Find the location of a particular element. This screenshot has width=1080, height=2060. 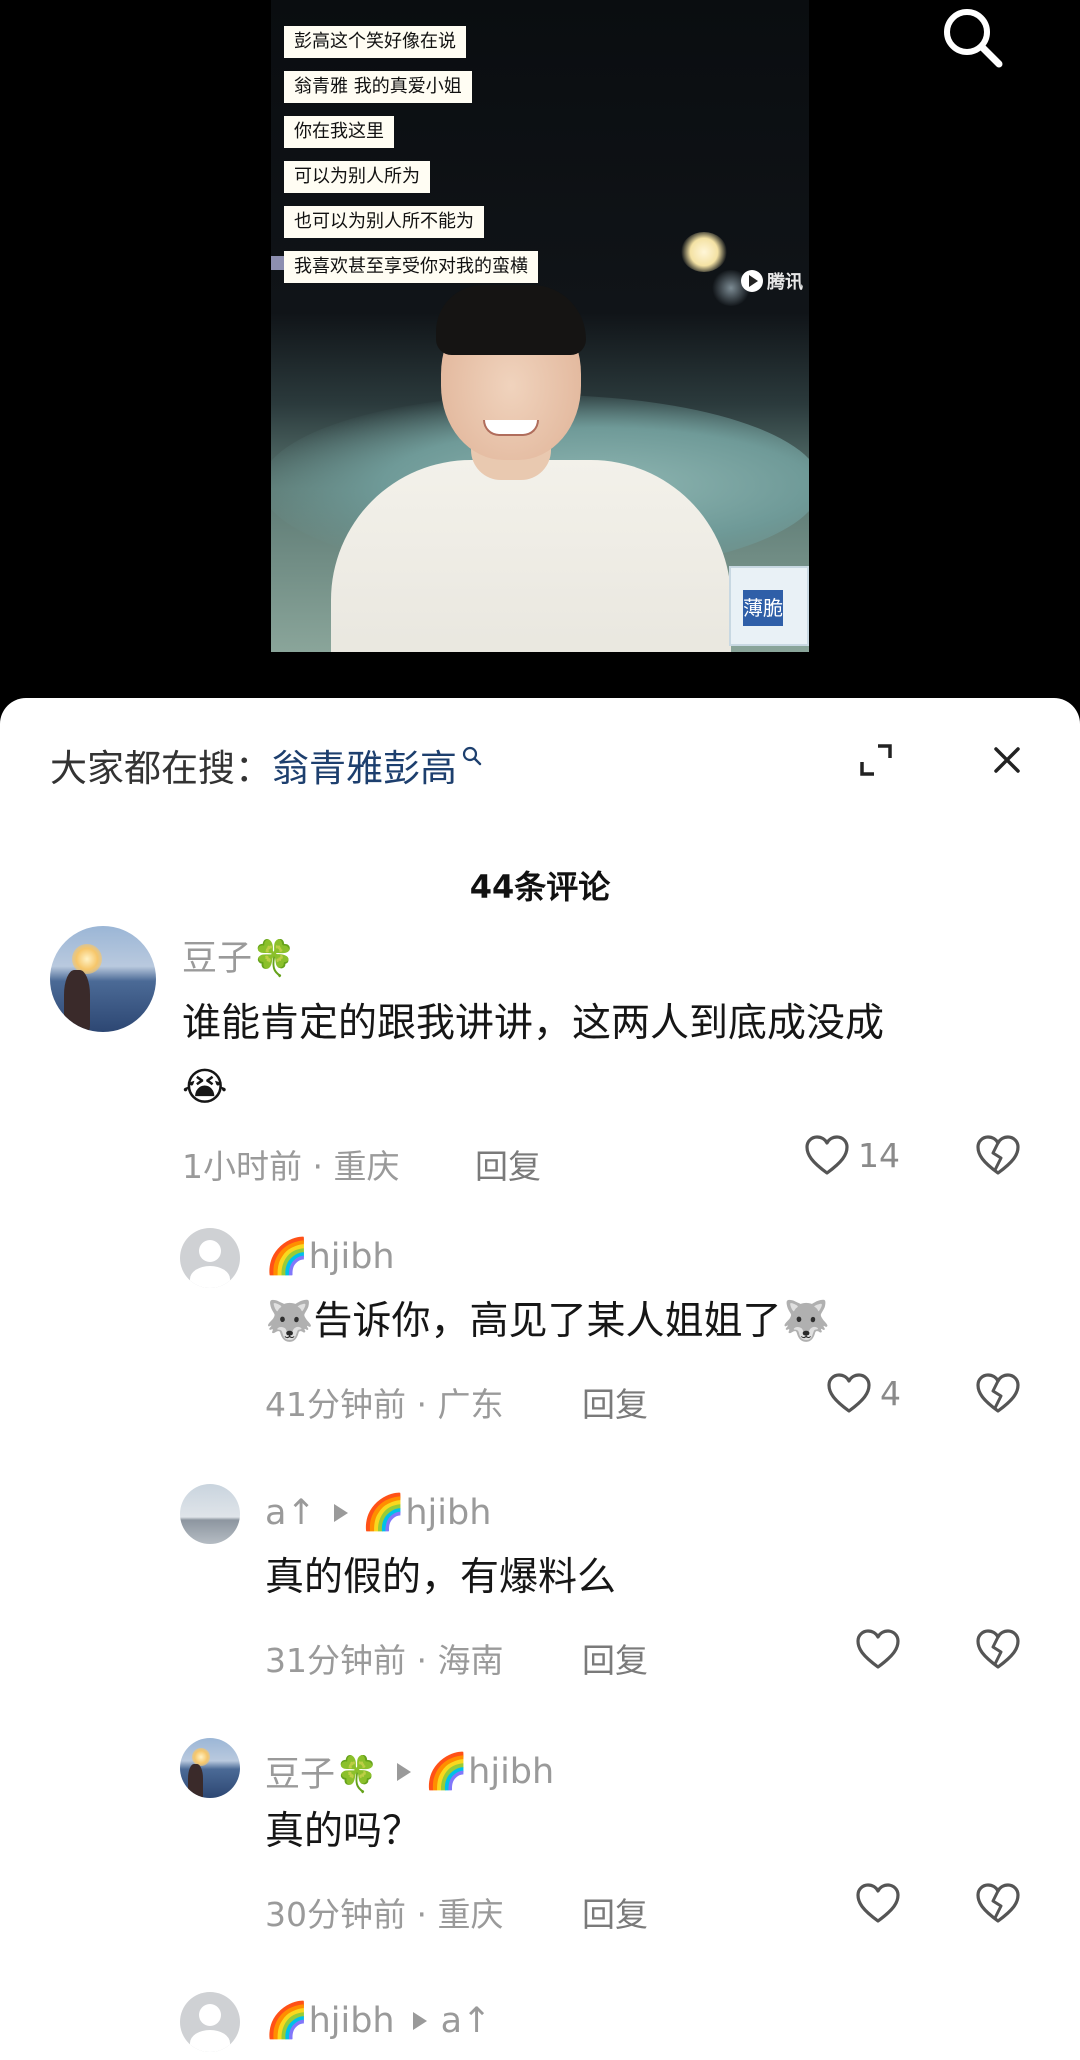

product-label: 薄脆 is located at coordinates (763, 608).